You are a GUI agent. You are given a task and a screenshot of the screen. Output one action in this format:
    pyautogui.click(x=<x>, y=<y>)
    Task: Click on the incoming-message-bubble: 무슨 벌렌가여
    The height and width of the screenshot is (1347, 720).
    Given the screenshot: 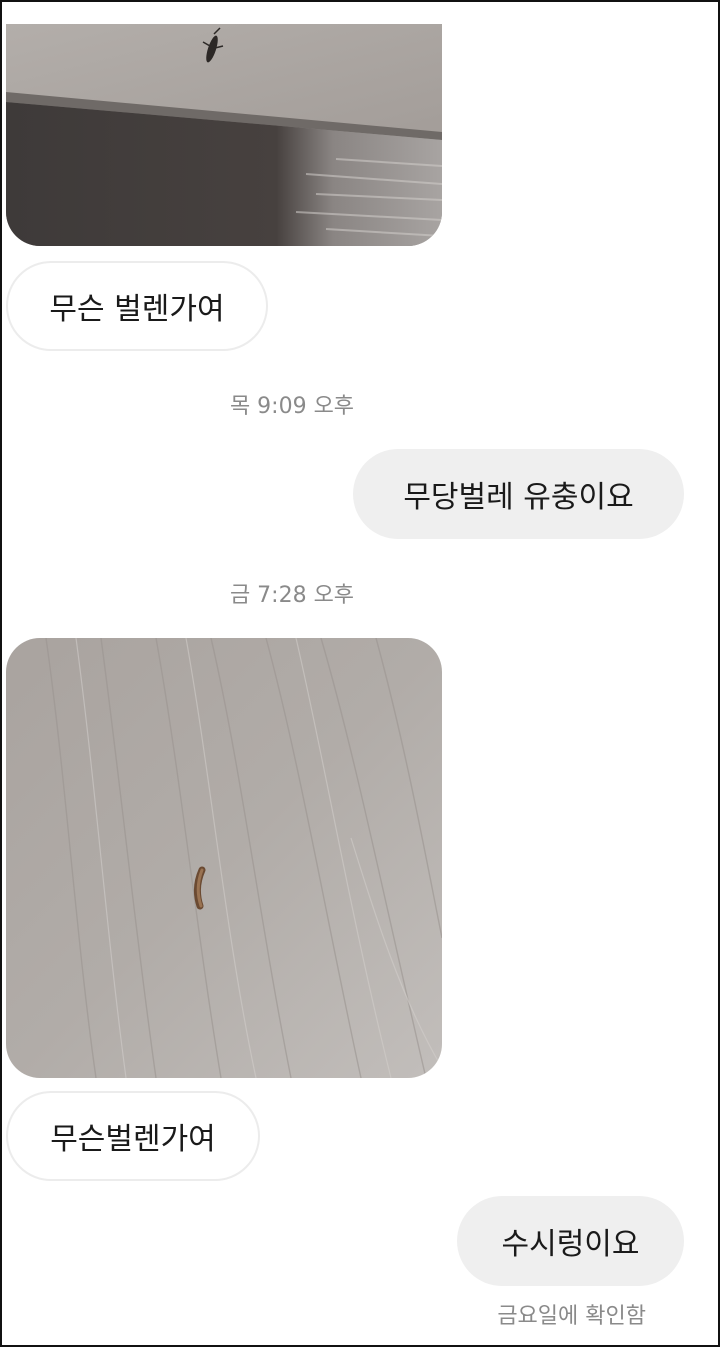 What is the action you would take?
    pyautogui.click(x=137, y=306)
    